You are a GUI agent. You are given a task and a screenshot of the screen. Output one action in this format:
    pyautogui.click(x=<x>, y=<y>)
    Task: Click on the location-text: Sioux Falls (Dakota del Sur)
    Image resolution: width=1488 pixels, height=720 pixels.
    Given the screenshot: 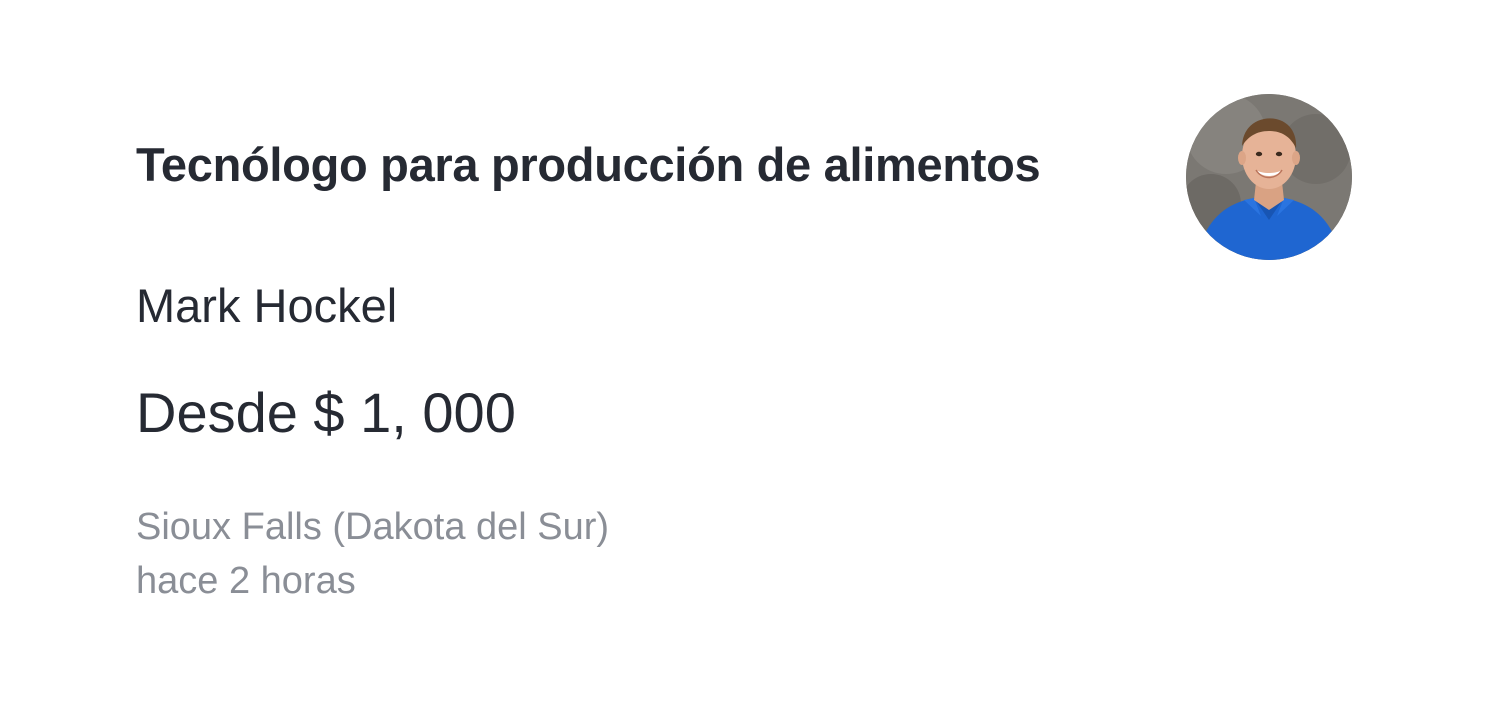 What is the action you would take?
    pyautogui.click(x=373, y=527)
    